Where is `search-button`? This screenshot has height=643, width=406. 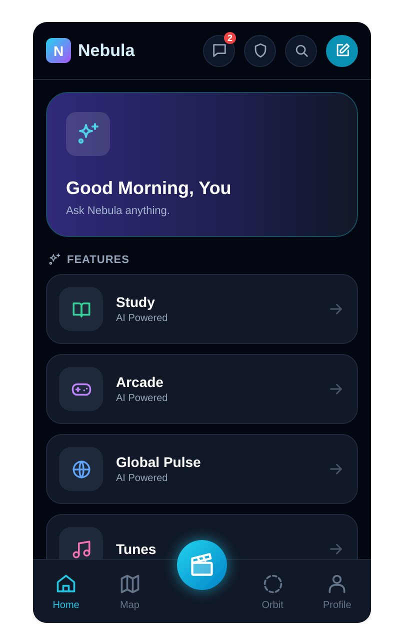
search-button is located at coordinates (301, 50).